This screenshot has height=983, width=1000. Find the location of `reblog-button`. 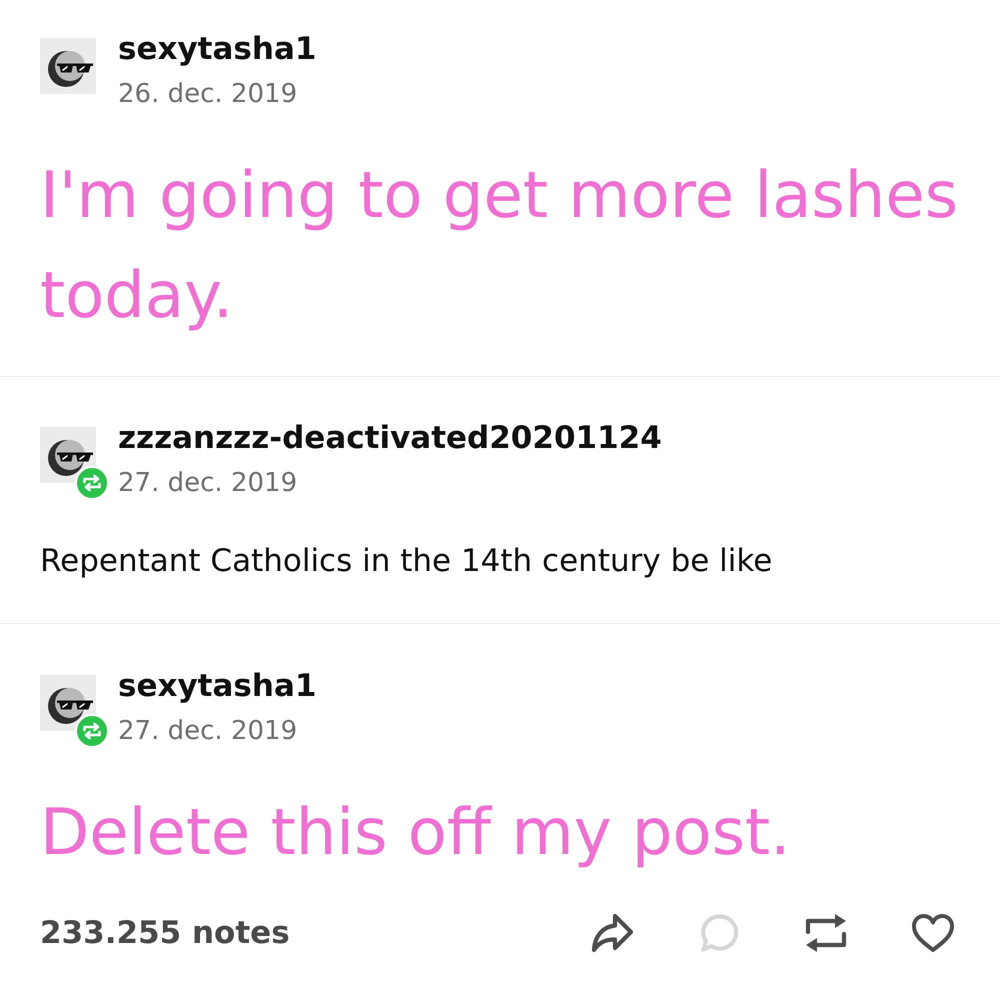

reblog-button is located at coordinates (826, 933).